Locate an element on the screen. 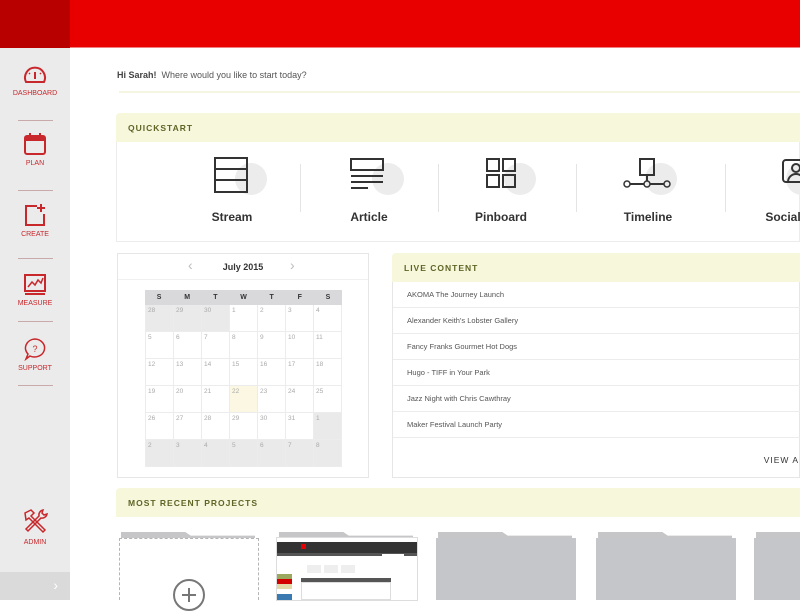 The image size is (800, 611). logo-block is located at coordinates (35, 24).